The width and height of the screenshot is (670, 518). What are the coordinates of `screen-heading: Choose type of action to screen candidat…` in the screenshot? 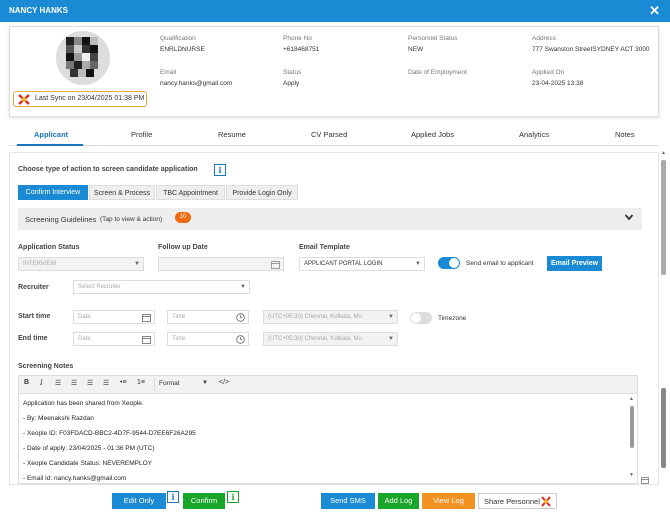 It's located at (108, 169).